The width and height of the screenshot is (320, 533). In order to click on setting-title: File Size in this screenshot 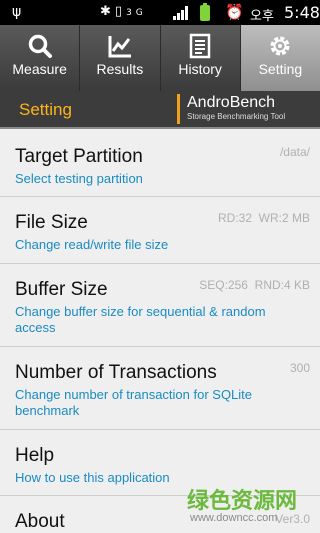, I will do `click(51, 222)`.